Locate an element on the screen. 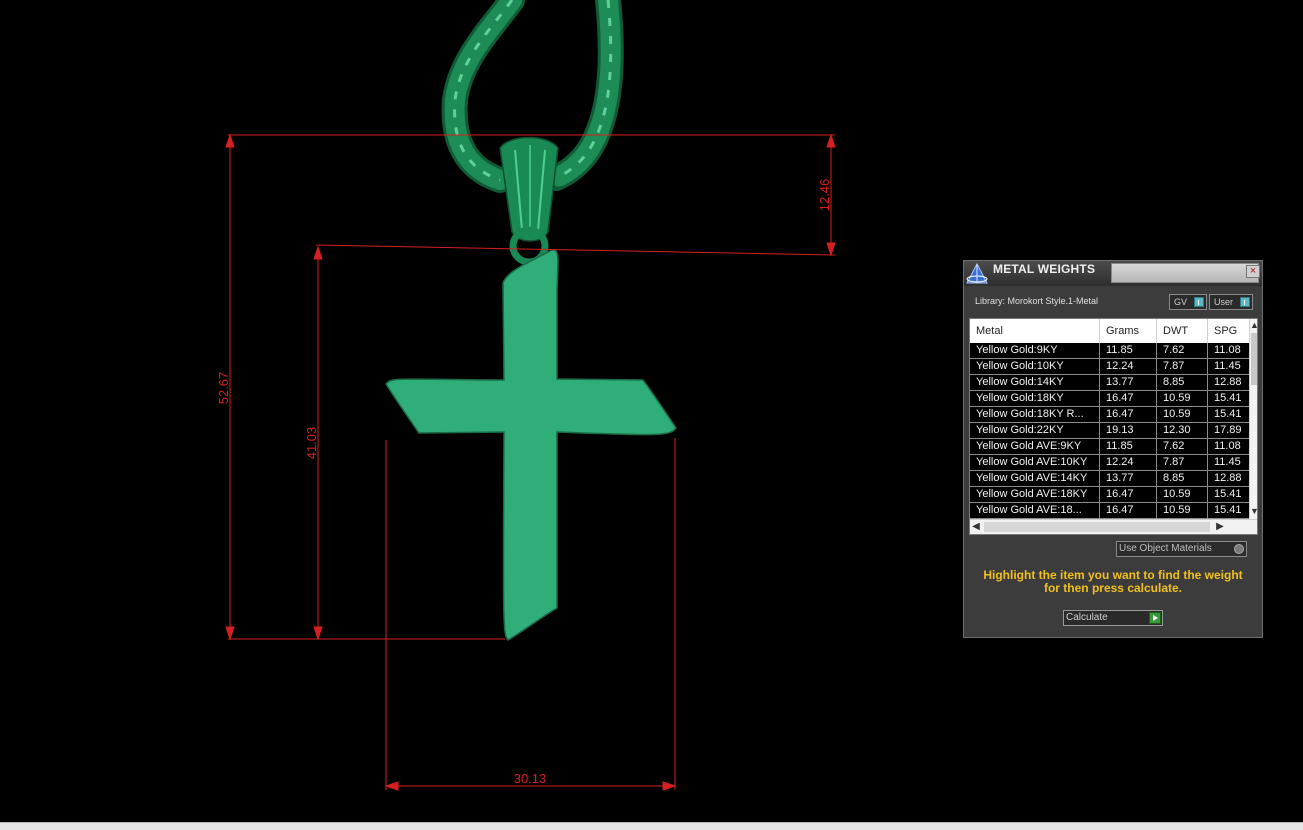  metal-cell: Yellow Gold AVE:10KY is located at coordinates (1035, 462).